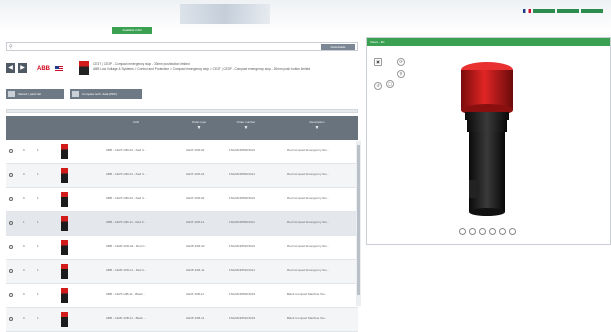  I want to click on horizontal-scrollbar, so click(182, 111).